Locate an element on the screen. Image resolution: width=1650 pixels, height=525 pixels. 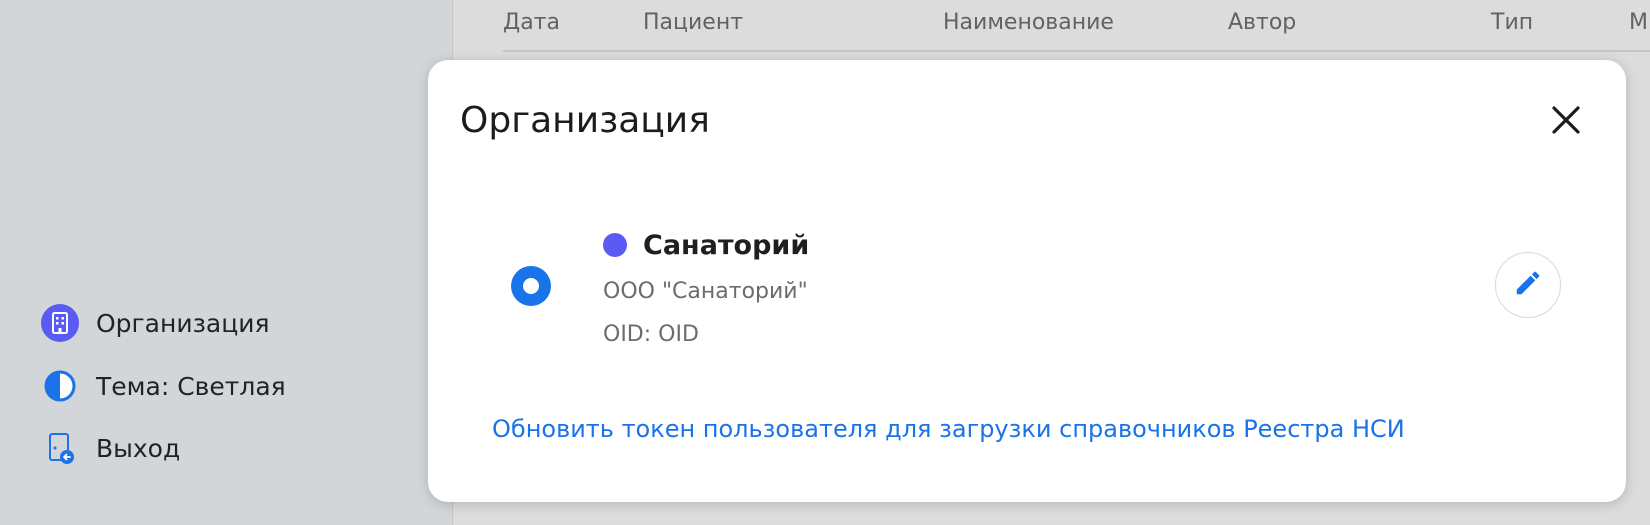
sidebar-item-label: Выход is located at coordinates (138, 448).